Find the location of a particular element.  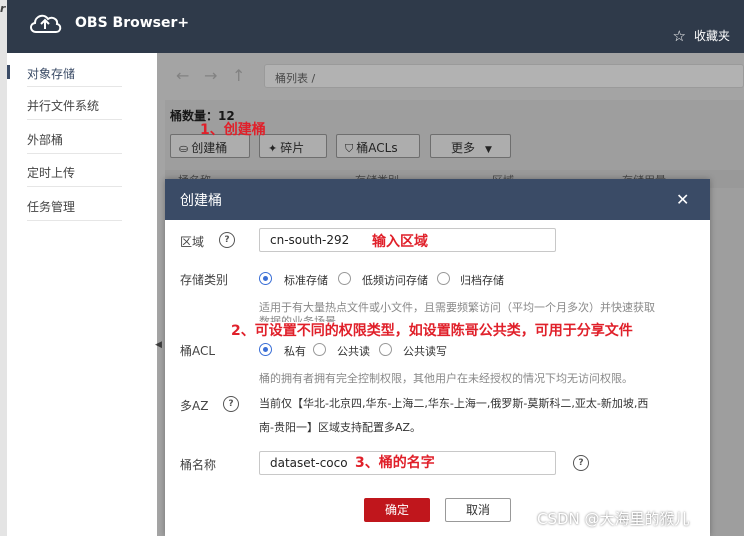

sidebar-item-external-bucket: 外部桶 is located at coordinates (74, 139).